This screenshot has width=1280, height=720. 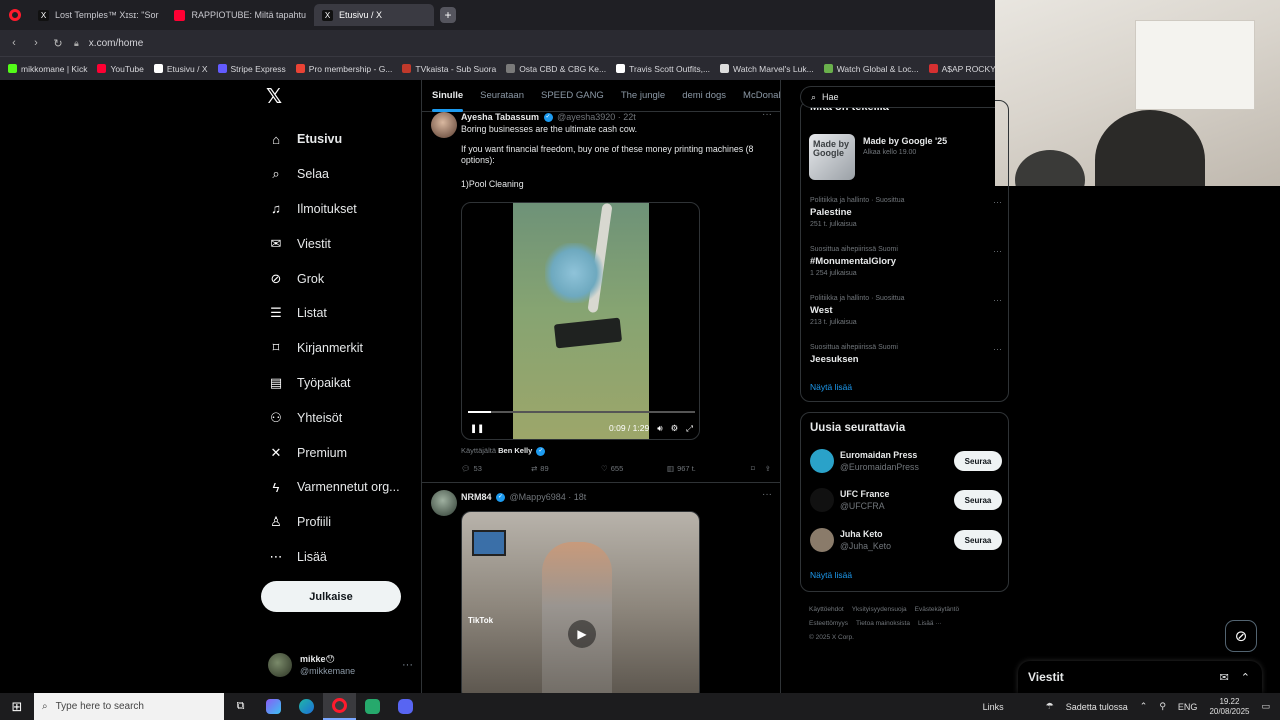 I want to click on post-button: Julkaise, so click(x=331, y=596).